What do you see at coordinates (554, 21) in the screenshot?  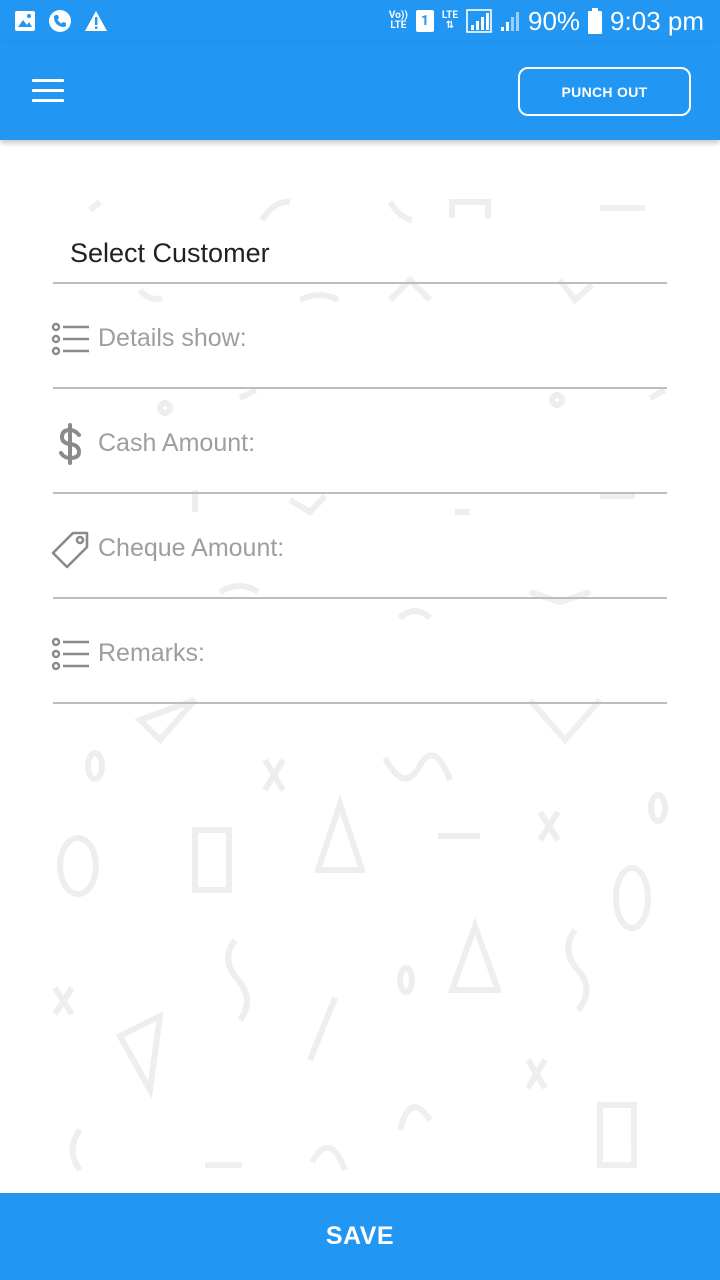 I see `battery-percent: 90%` at bounding box center [554, 21].